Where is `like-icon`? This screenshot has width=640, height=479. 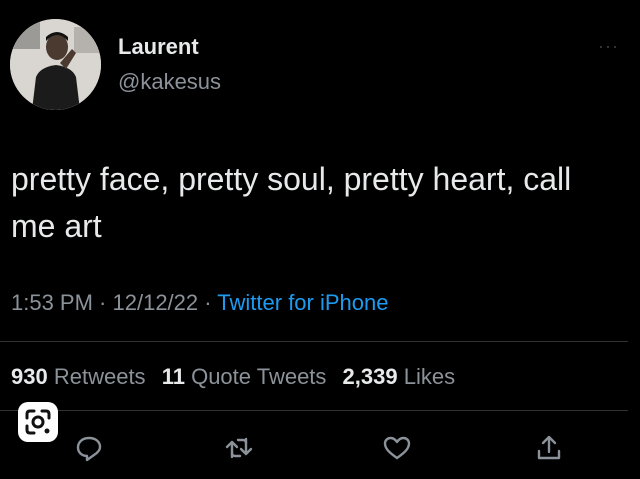 like-icon is located at coordinates (397, 448).